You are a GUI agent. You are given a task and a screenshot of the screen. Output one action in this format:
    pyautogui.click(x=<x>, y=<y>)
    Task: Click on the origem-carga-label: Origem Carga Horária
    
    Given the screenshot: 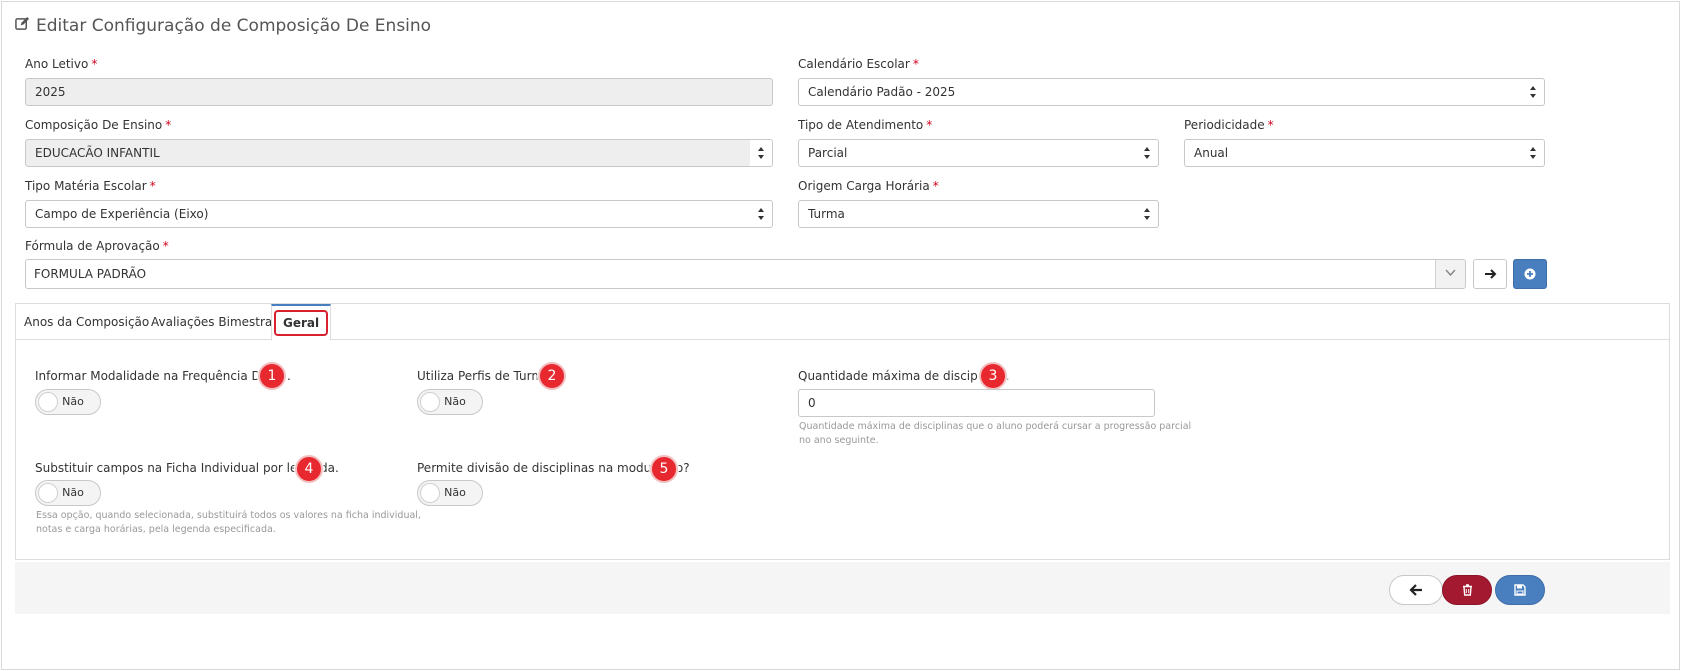 What is the action you would take?
    pyautogui.click(x=864, y=186)
    